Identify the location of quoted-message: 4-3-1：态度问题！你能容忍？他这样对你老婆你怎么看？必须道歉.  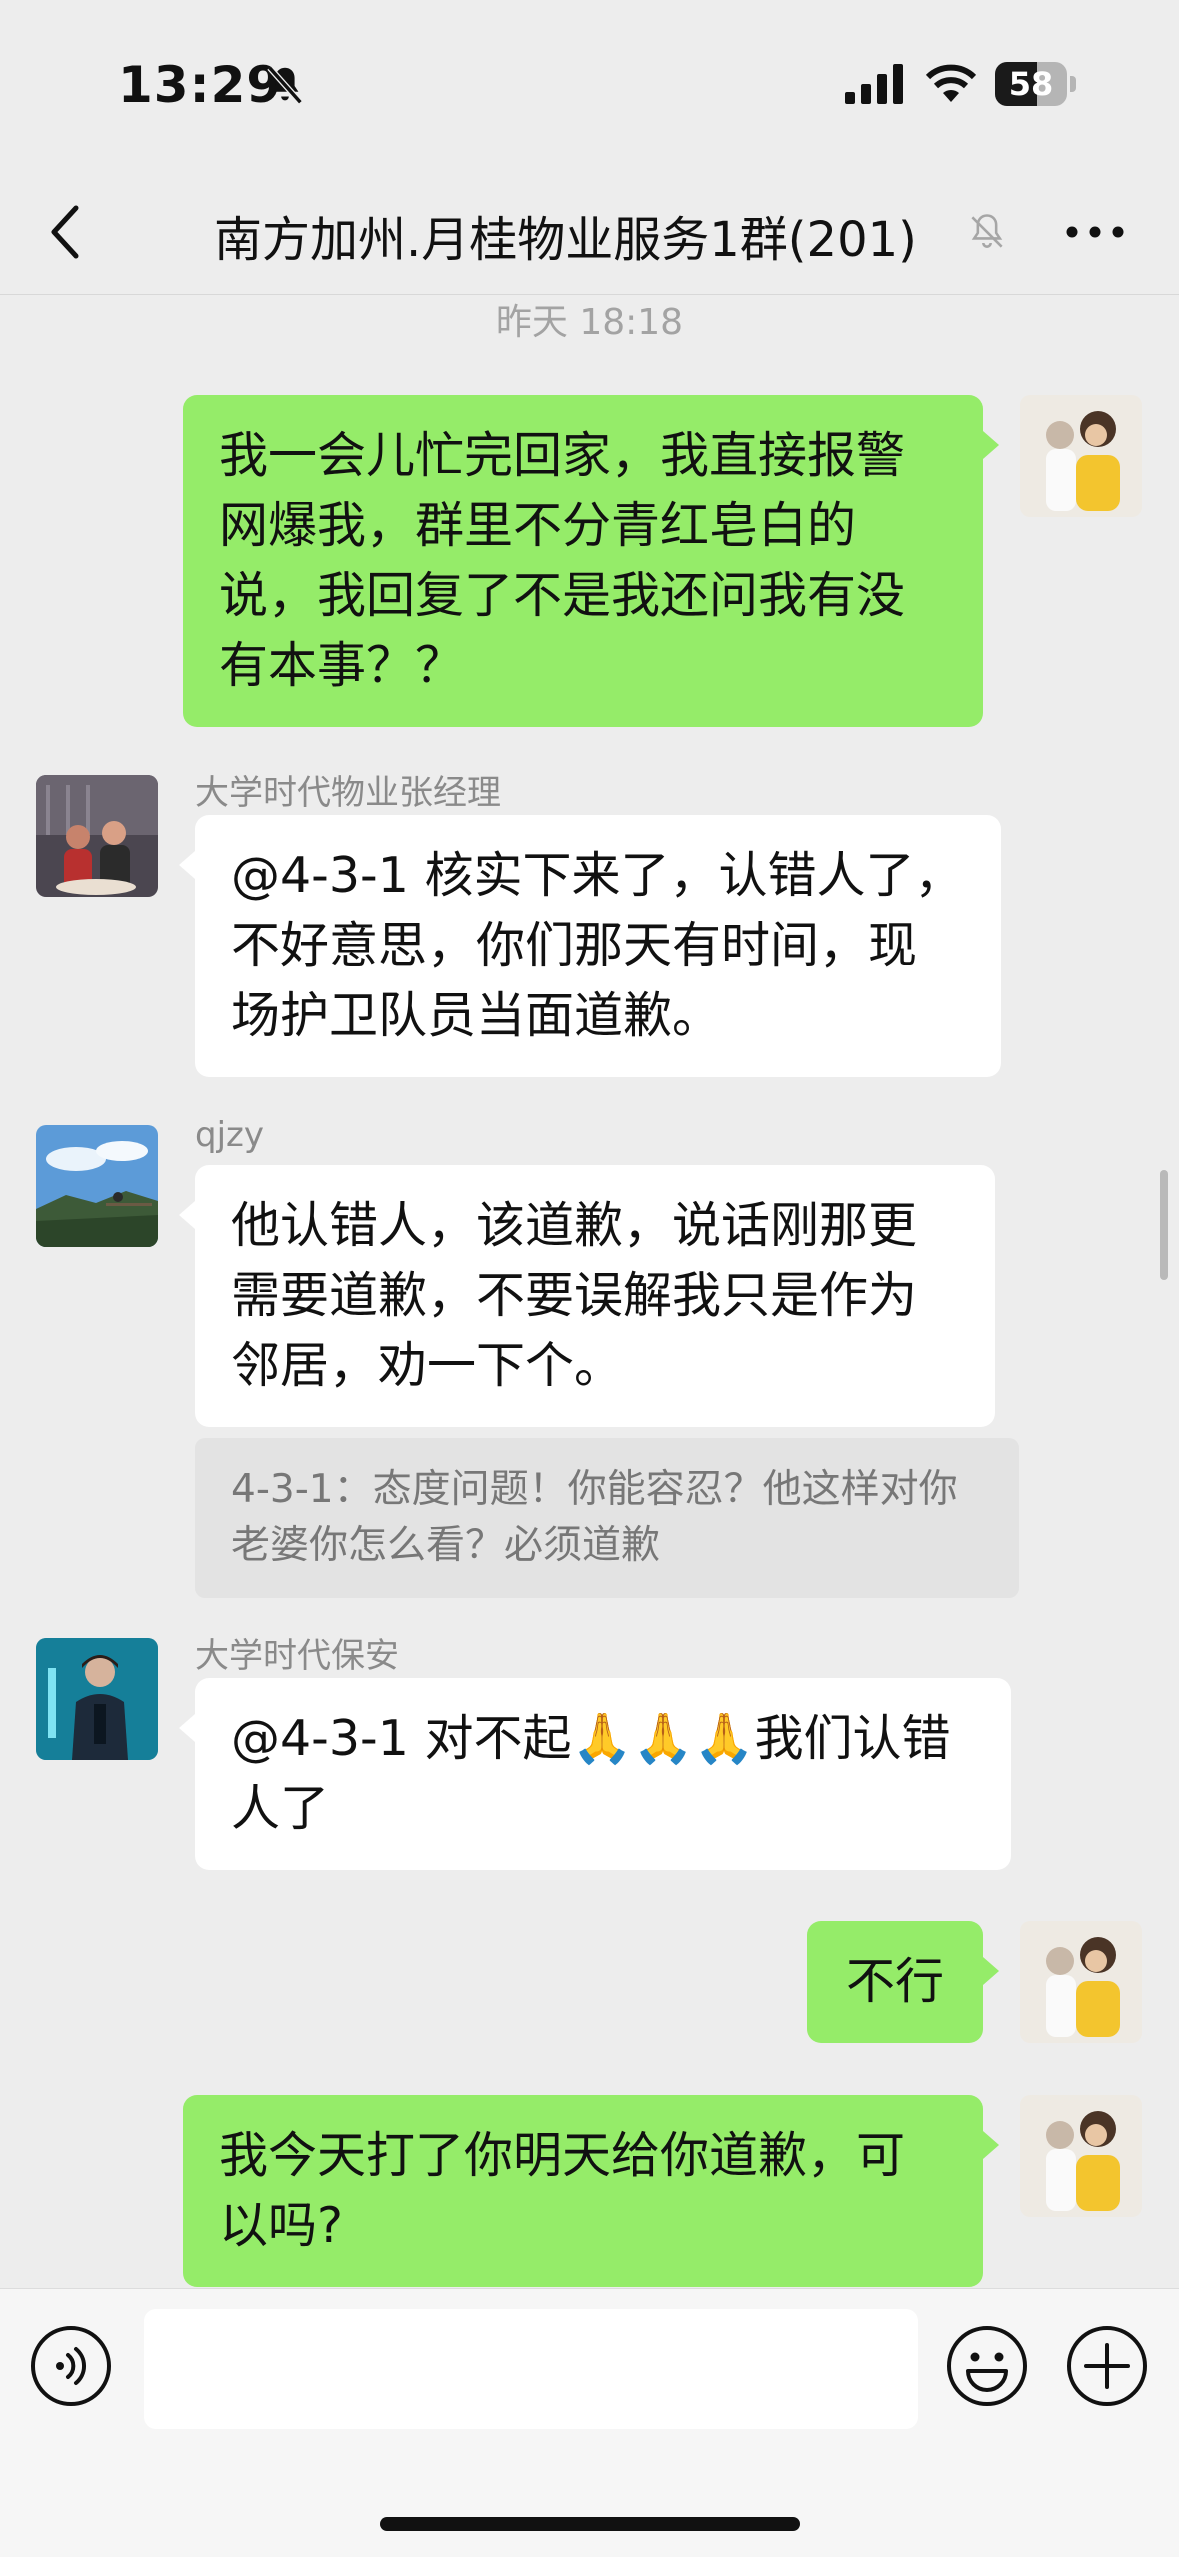
(607, 1518).